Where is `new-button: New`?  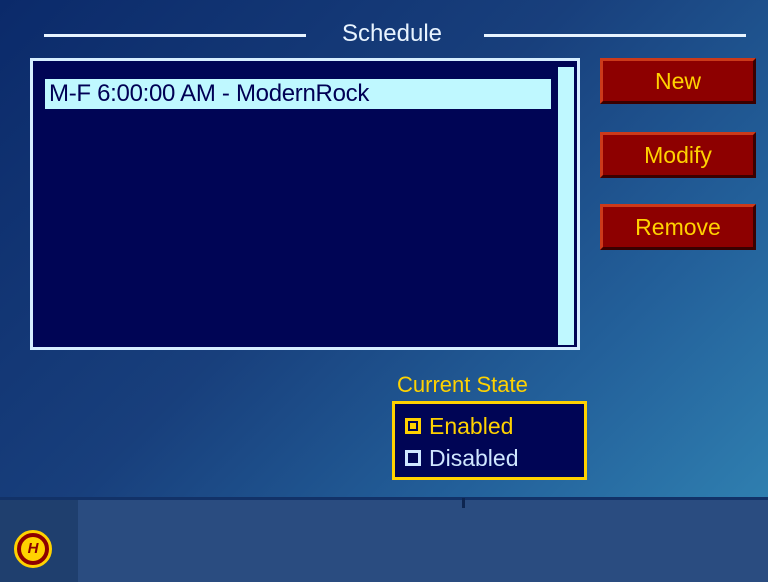
new-button: New is located at coordinates (678, 81).